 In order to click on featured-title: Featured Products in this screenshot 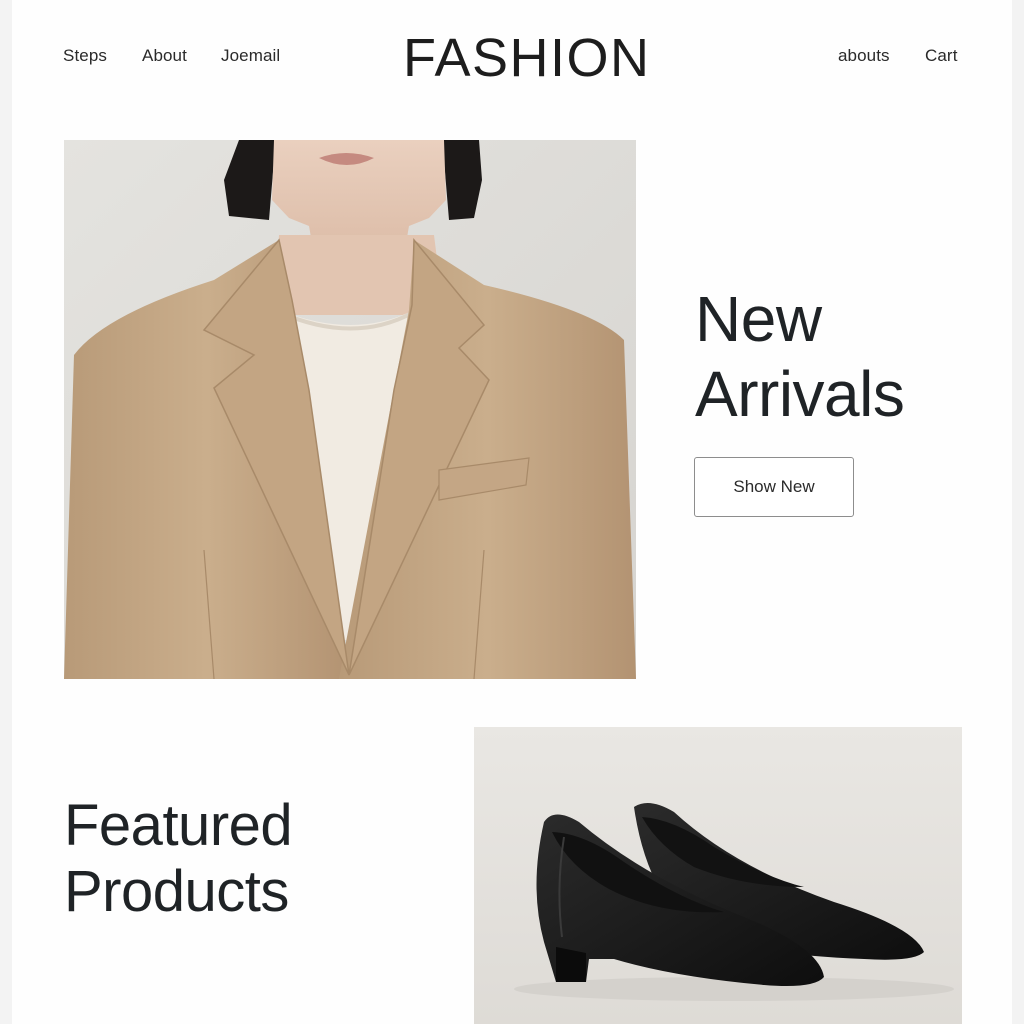, I will do `click(178, 859)`.